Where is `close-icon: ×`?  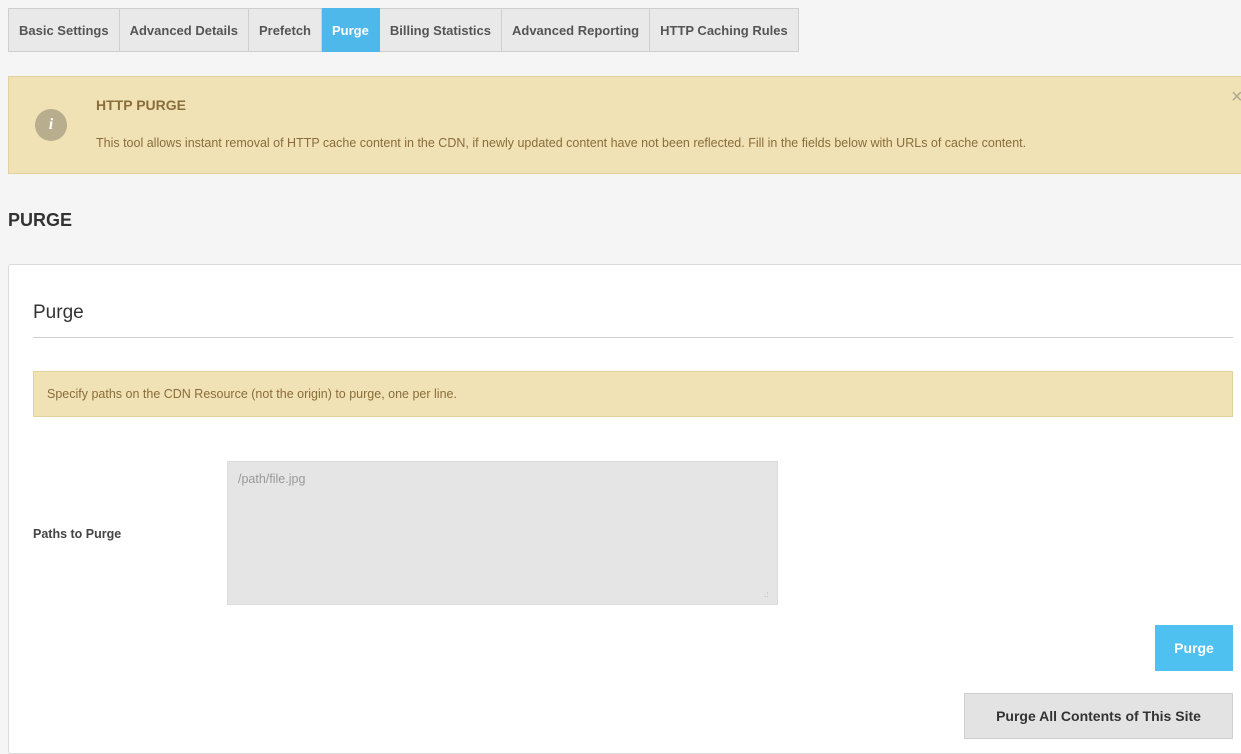 close-icon: × is located at coordinates (1236, 97).